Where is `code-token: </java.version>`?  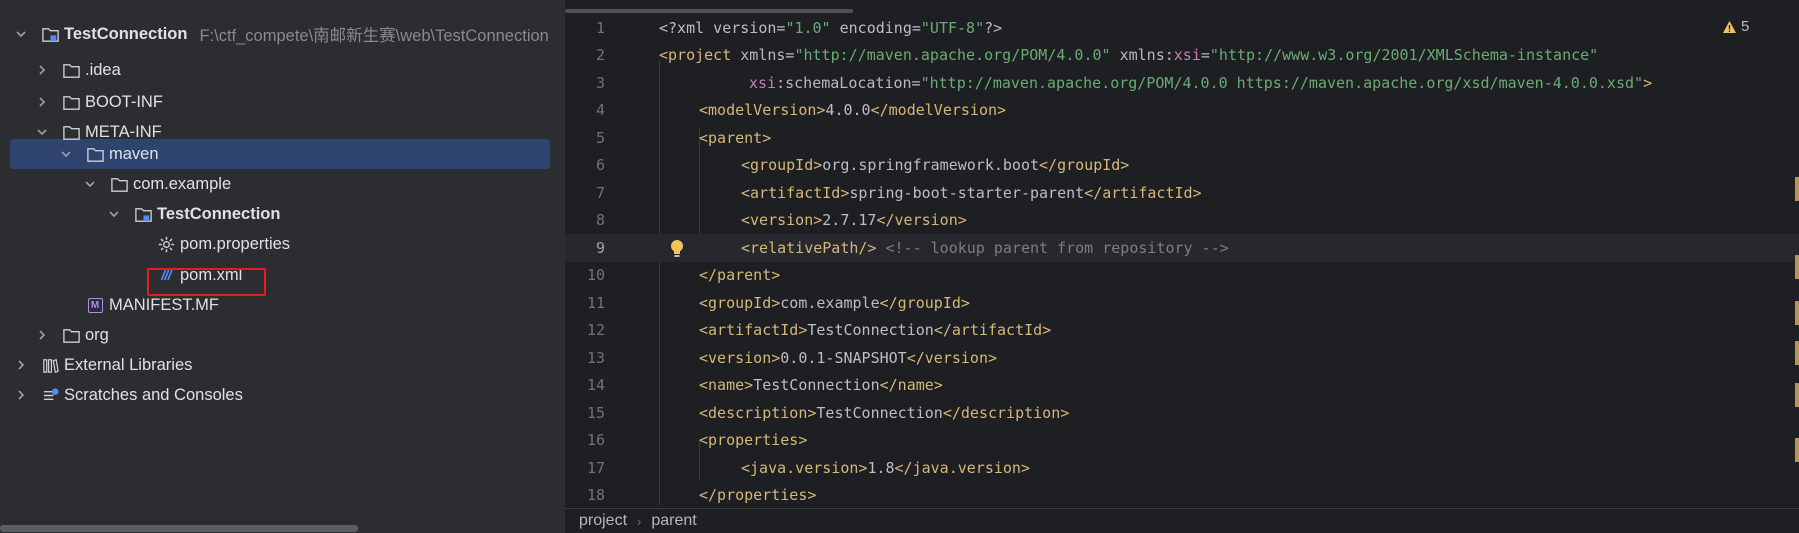
code-token: </java.version> is located at coordinates (962, 467).